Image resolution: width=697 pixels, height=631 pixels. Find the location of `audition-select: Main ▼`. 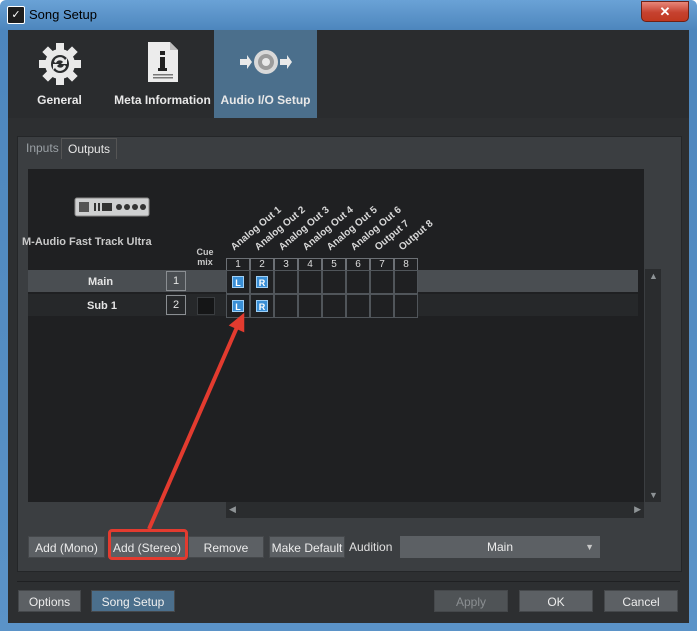

audition-select: Main ▼ is located at coordinates (500, 547).